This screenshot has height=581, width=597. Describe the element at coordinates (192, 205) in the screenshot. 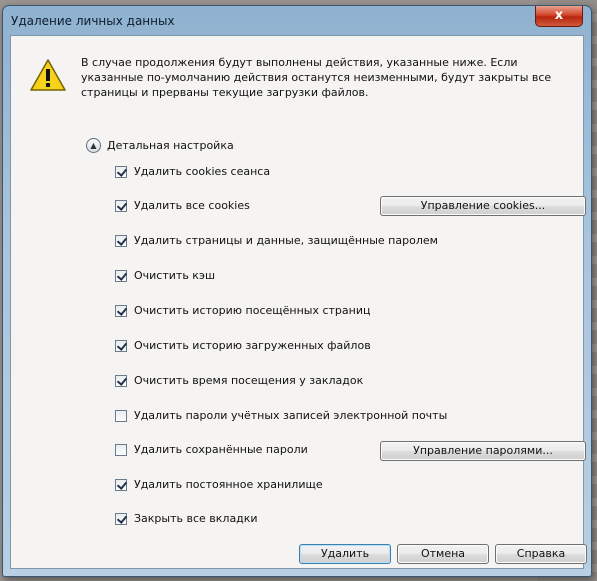

I see `option-label: Удалить все cookies` at that location.